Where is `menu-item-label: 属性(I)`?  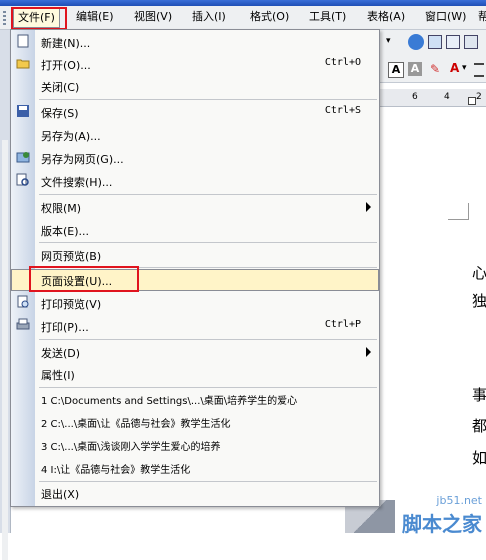 menu-item-label: 属性(I) is located at coordinates (58, 375).